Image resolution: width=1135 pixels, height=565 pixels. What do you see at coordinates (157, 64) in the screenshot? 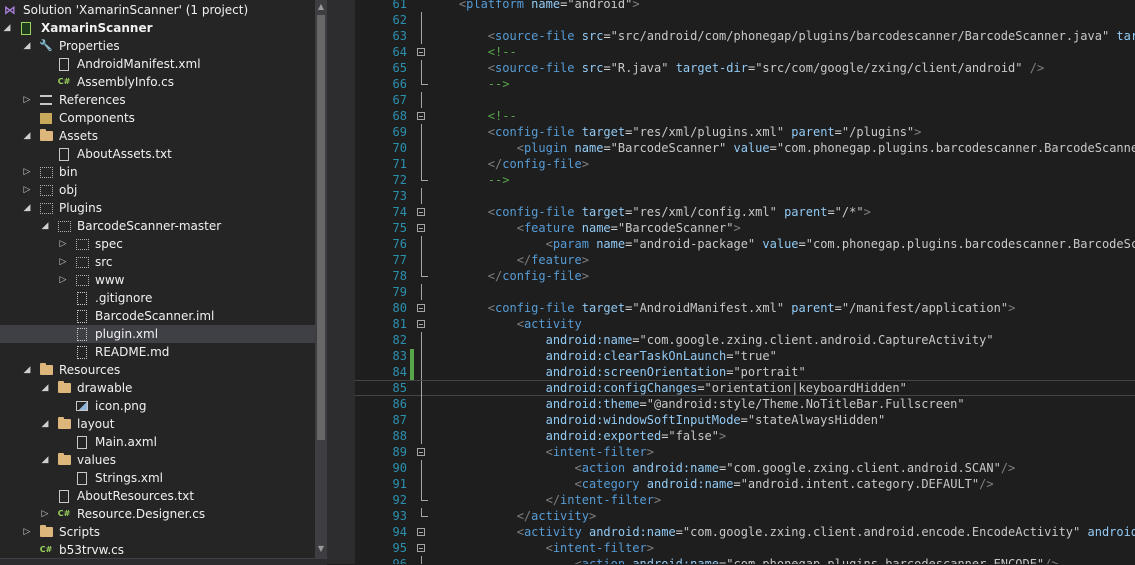
I see `tree-item: AndroidManifest.xml` at bounding box center [157, 64].